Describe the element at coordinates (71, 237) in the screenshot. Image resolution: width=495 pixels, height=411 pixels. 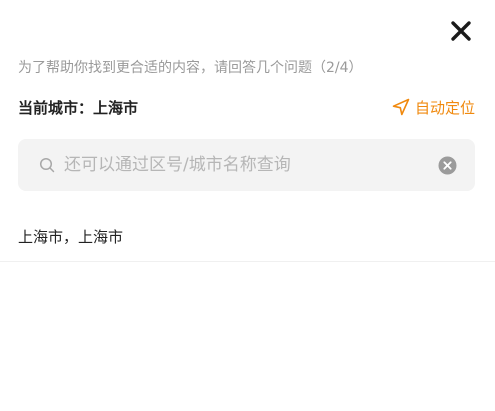
I see `list-item-label: 上海市，上海市` at that location.